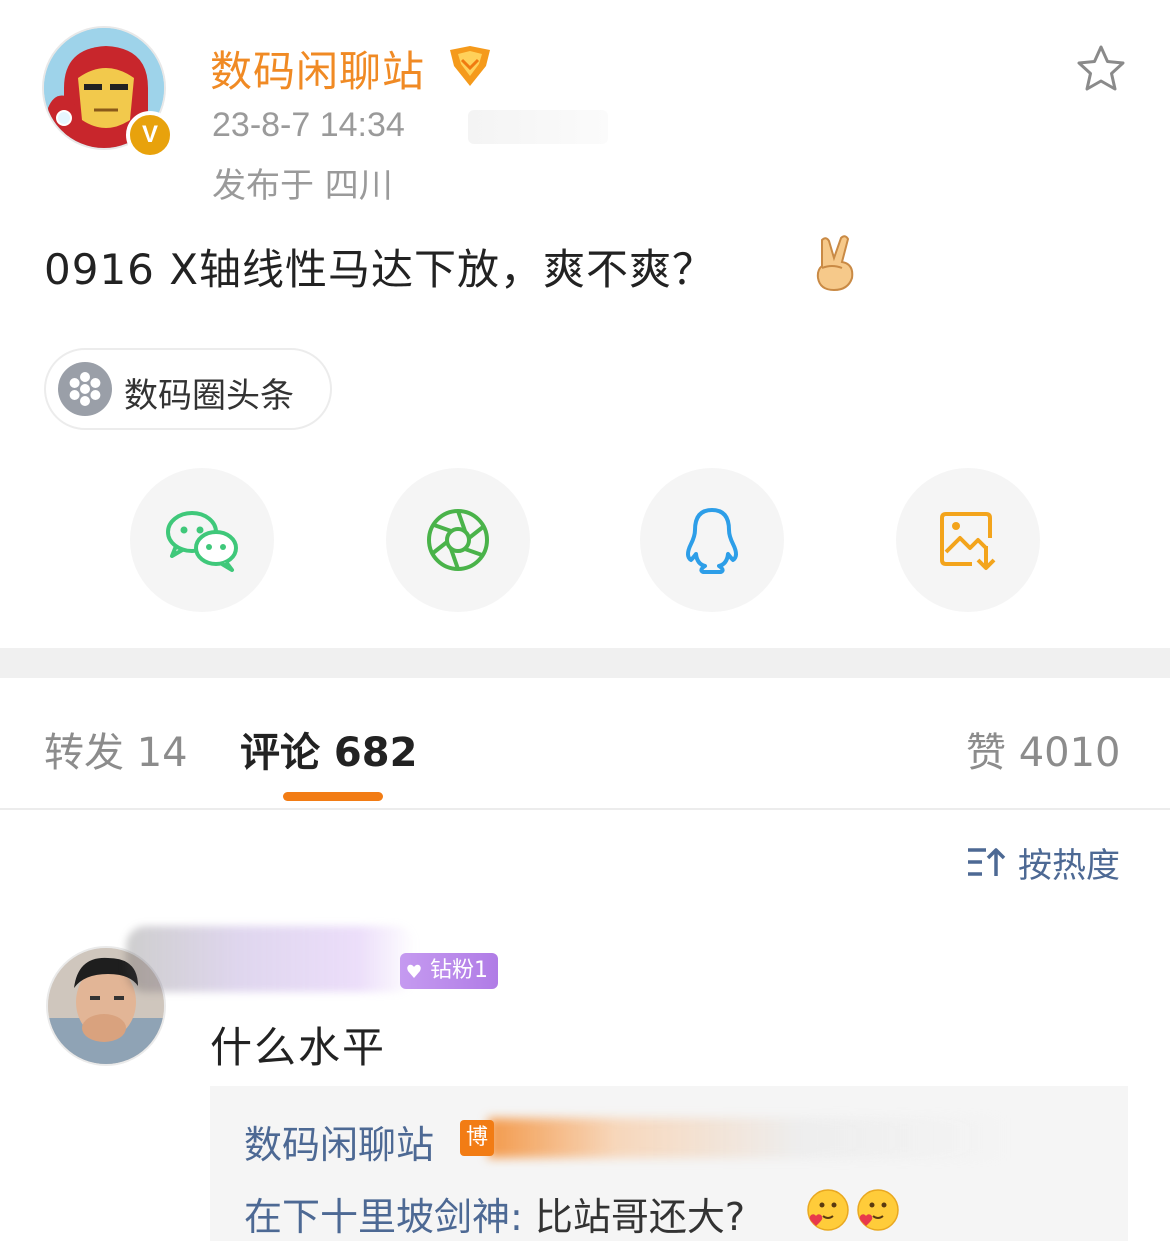 Image resolution: width=1170 pixels, height=1241 pixels. Describe the element at coordinates (328, 749) in the screenshot. I see `tab-comment: 评论 682` at that location.